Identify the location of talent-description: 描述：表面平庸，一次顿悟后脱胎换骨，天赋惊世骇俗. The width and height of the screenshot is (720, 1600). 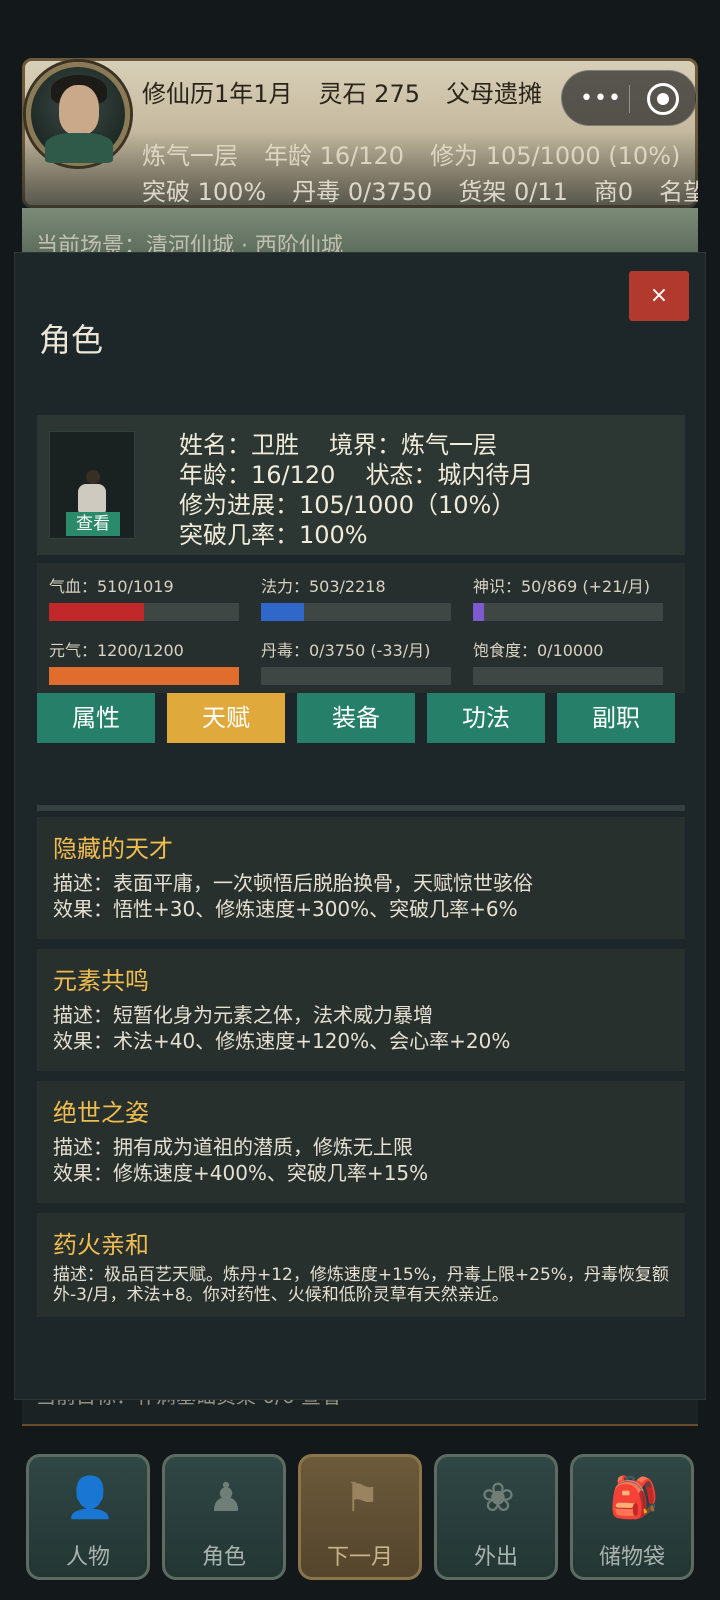
(293, 883).